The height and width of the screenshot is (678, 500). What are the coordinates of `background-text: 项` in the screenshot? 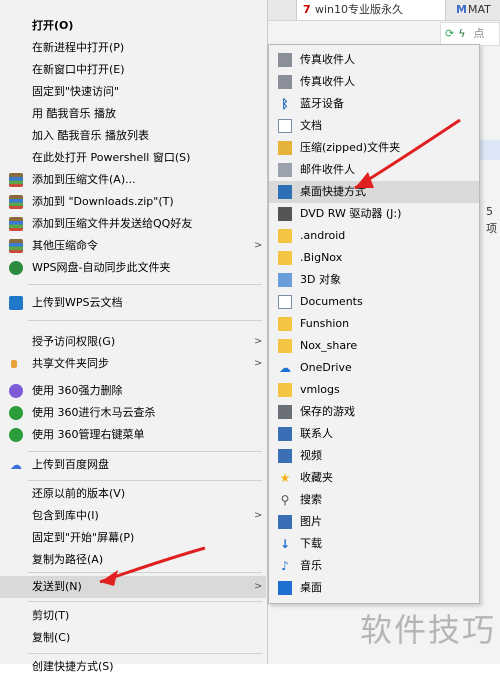 It's located at (491, 228).